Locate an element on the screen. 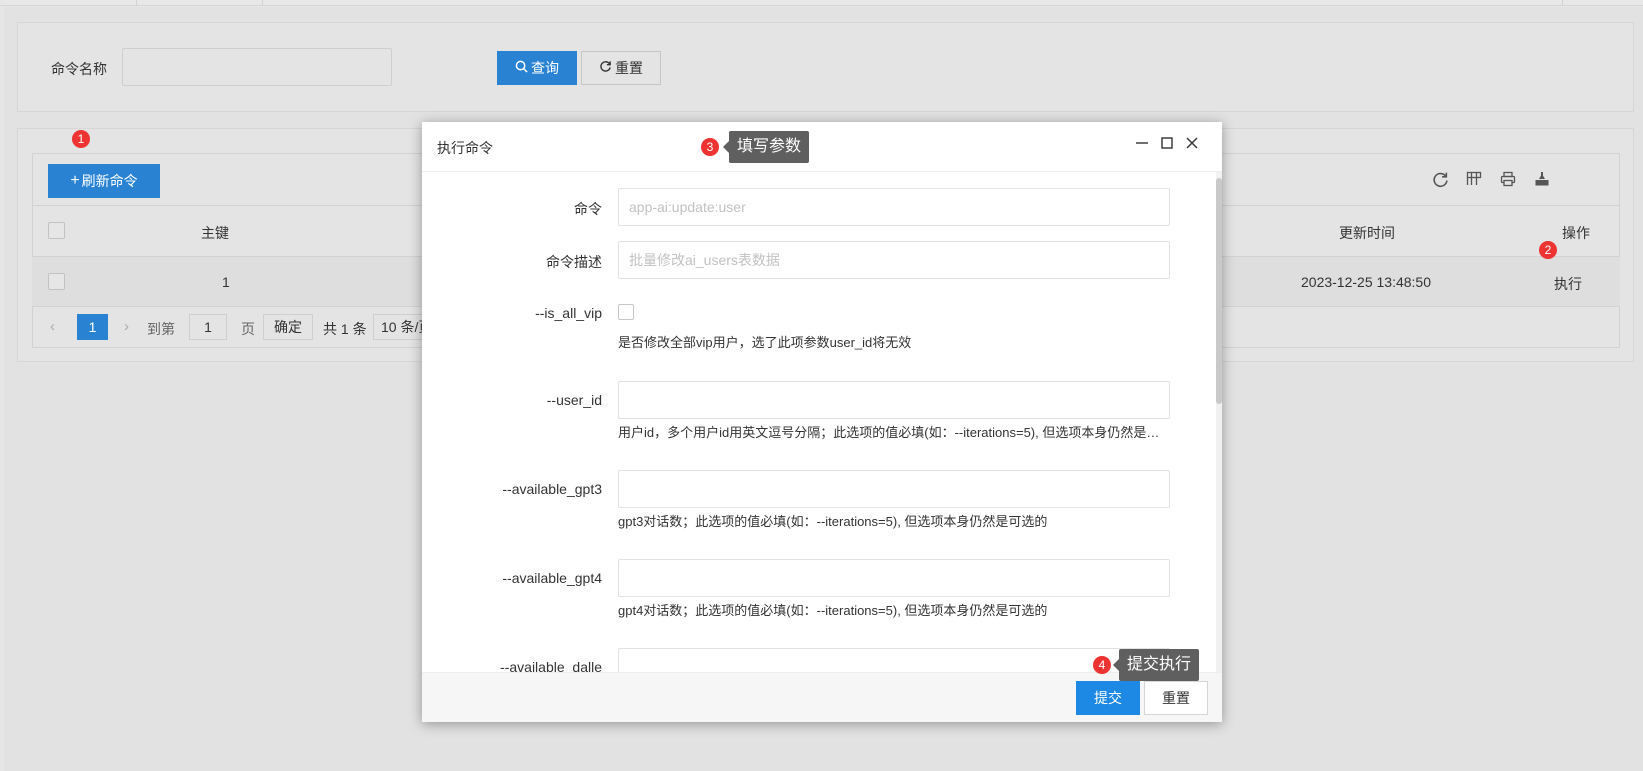 This screenshot has height=771, width=1643. cell-id: 1 is located at coordinates (226, 282).